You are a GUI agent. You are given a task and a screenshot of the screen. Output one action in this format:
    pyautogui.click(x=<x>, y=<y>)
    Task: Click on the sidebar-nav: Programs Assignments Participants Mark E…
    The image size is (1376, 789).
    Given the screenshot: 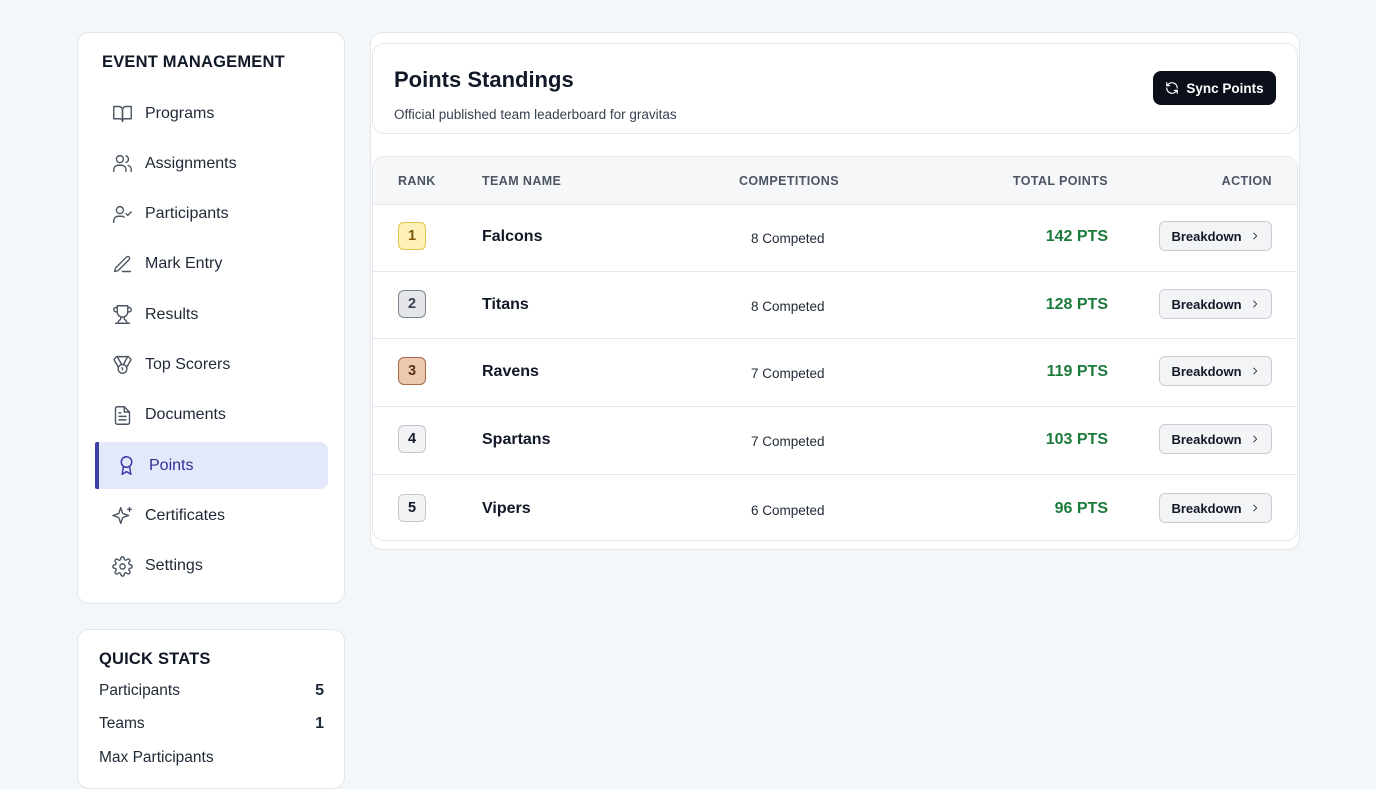 What is the action you would take?
    pyautogui.click(x=211, y=341)
    